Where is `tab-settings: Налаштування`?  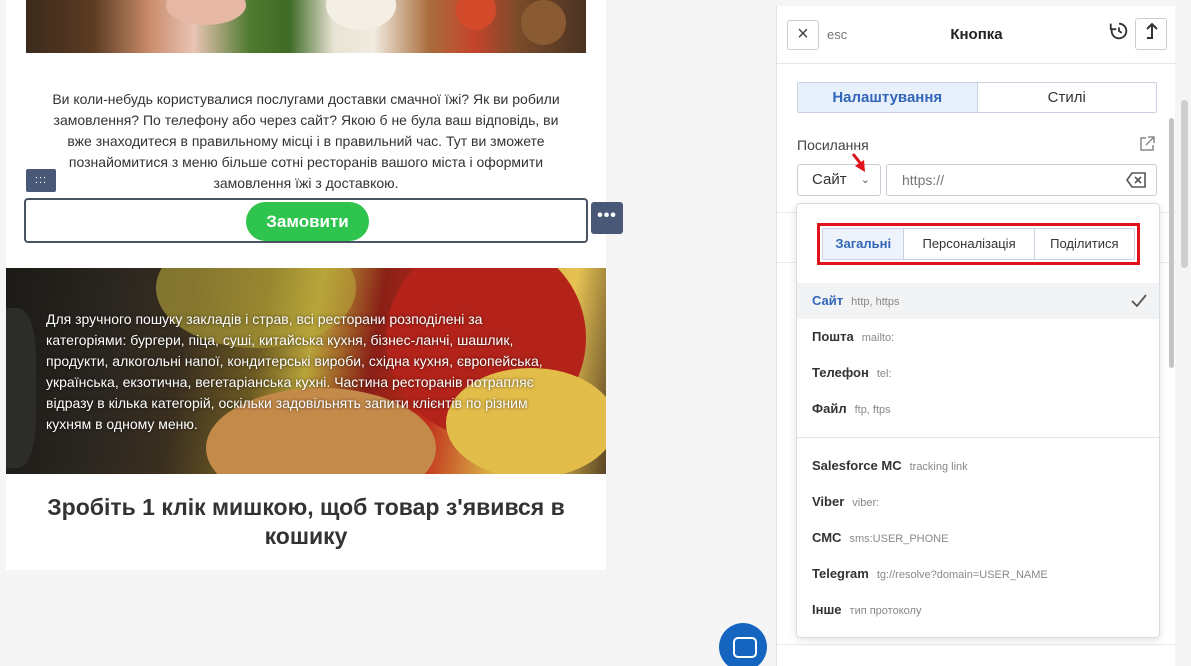 tab-settings: Налаштування is located at coordinates (888, 97).